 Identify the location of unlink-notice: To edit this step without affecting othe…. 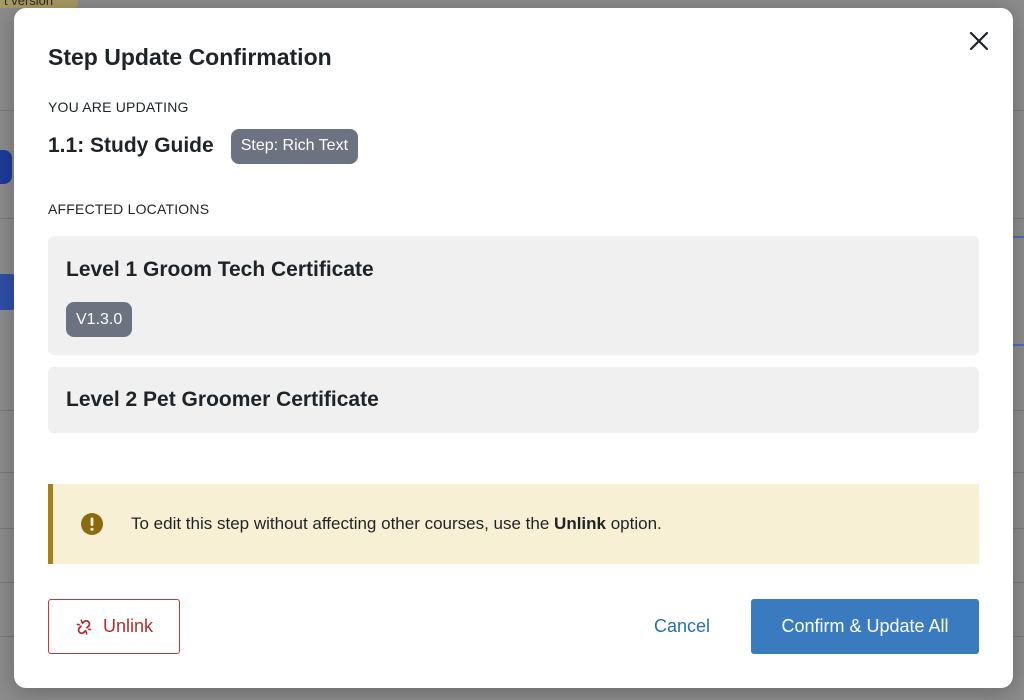
(513, 524).